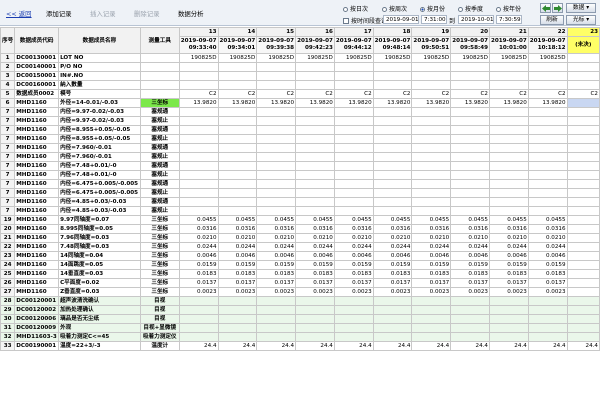 Image resolution: width=600 pixels, height=406 pixels. I want to click on table-row: 7 MHD1160 内径=6.475+0.005/-0.005 塞规通, so click(300, 184).